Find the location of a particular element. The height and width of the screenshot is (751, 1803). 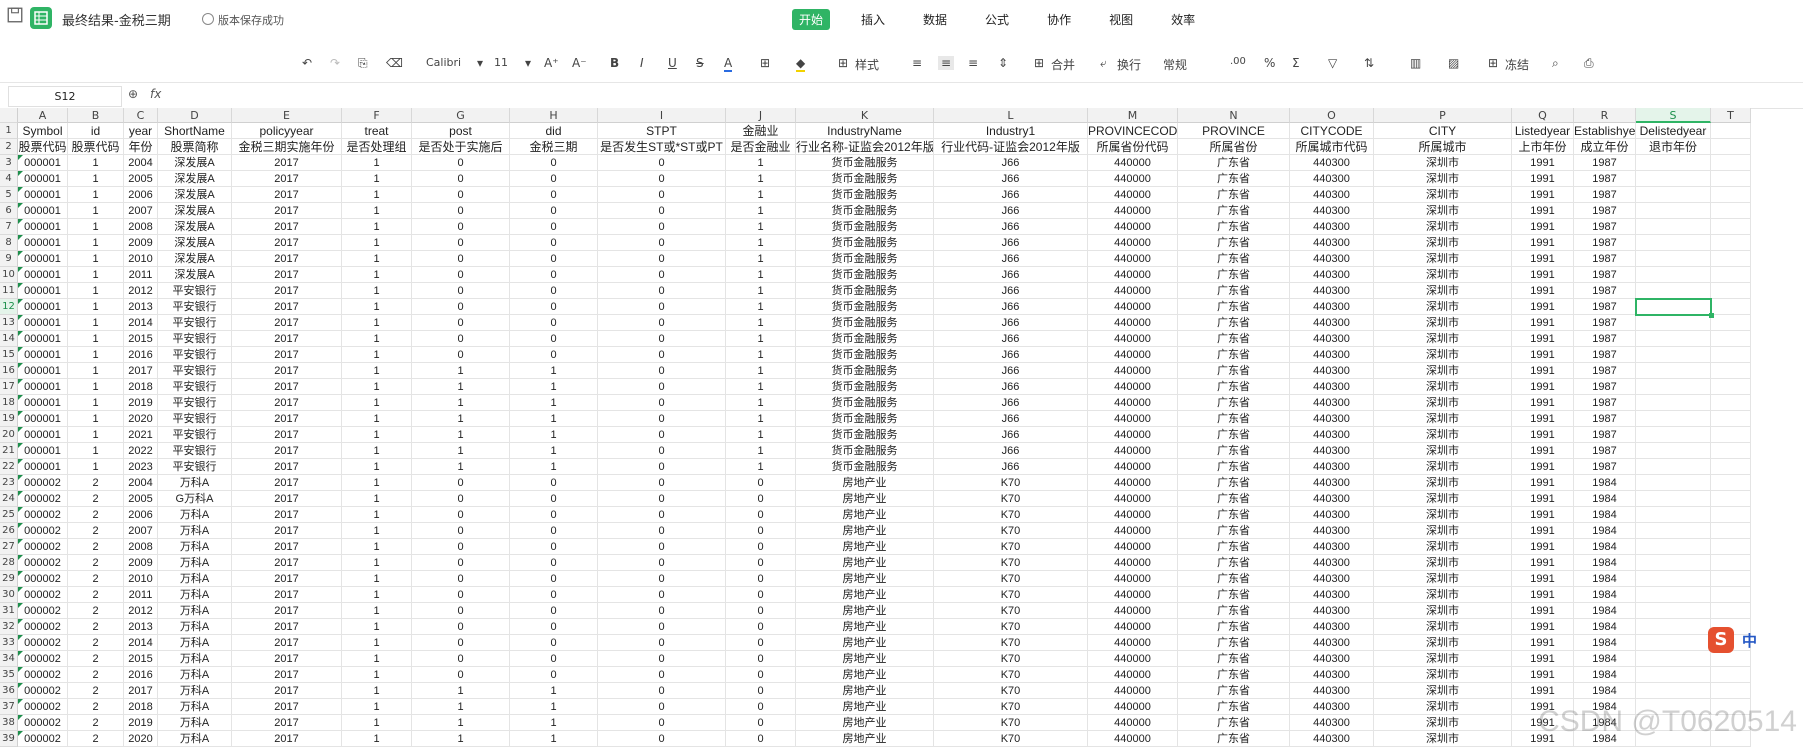

table-cell: 万科A is located at coordinates (195, 531).